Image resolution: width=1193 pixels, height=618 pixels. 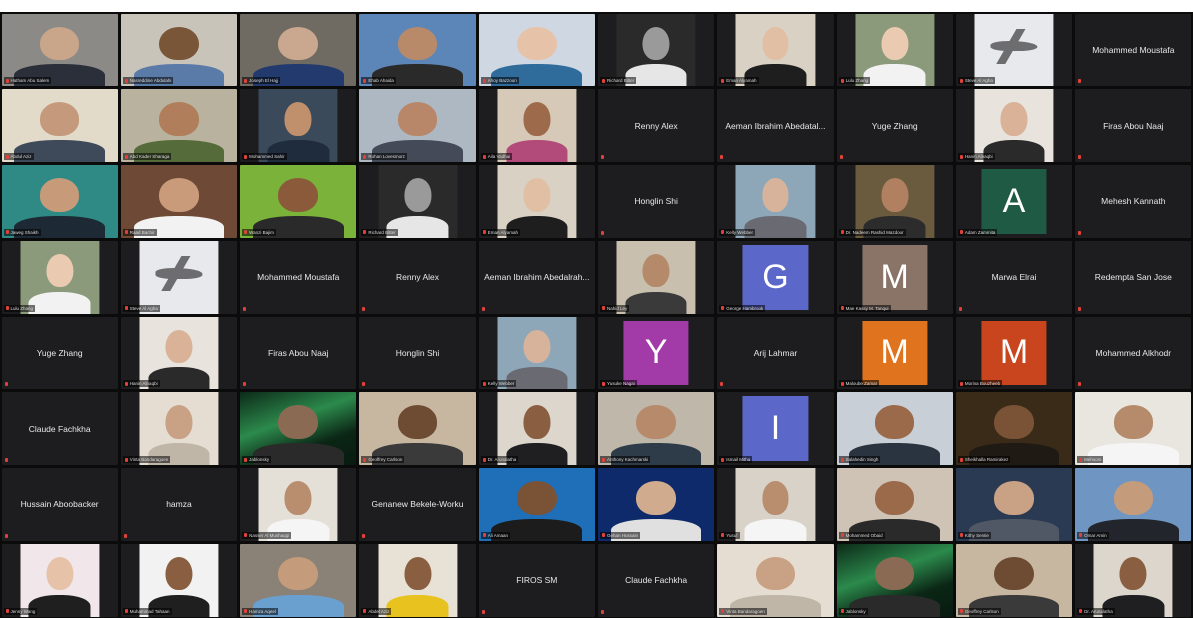 I want to click on participant-tile: Anthony Kachmarski, so click(x=656, y=428).